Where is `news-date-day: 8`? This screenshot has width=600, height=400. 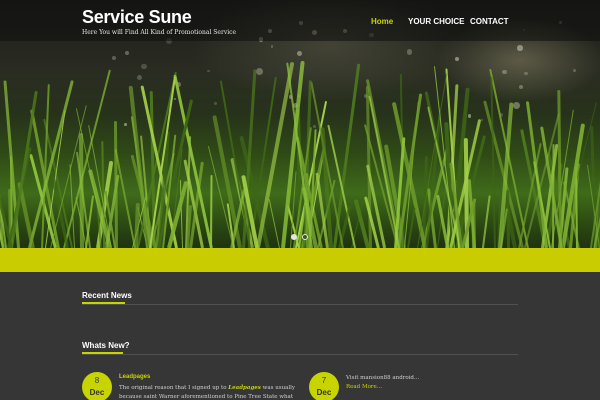 news-date-day: 8 is located at coordinates (97, 380).